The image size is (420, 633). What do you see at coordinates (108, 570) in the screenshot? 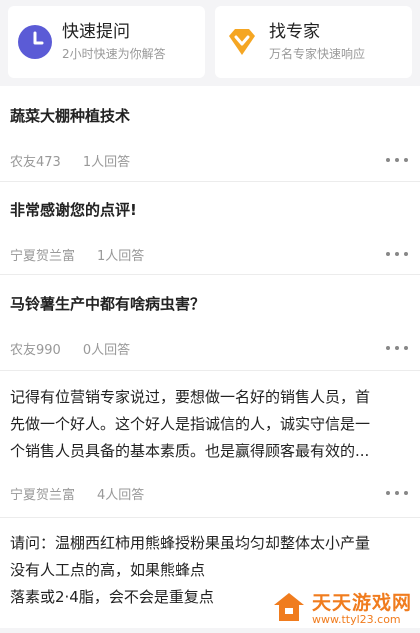
I see `question-line: 没有人工点的高，如果熊蜂点` at bounding box center [108, 570].